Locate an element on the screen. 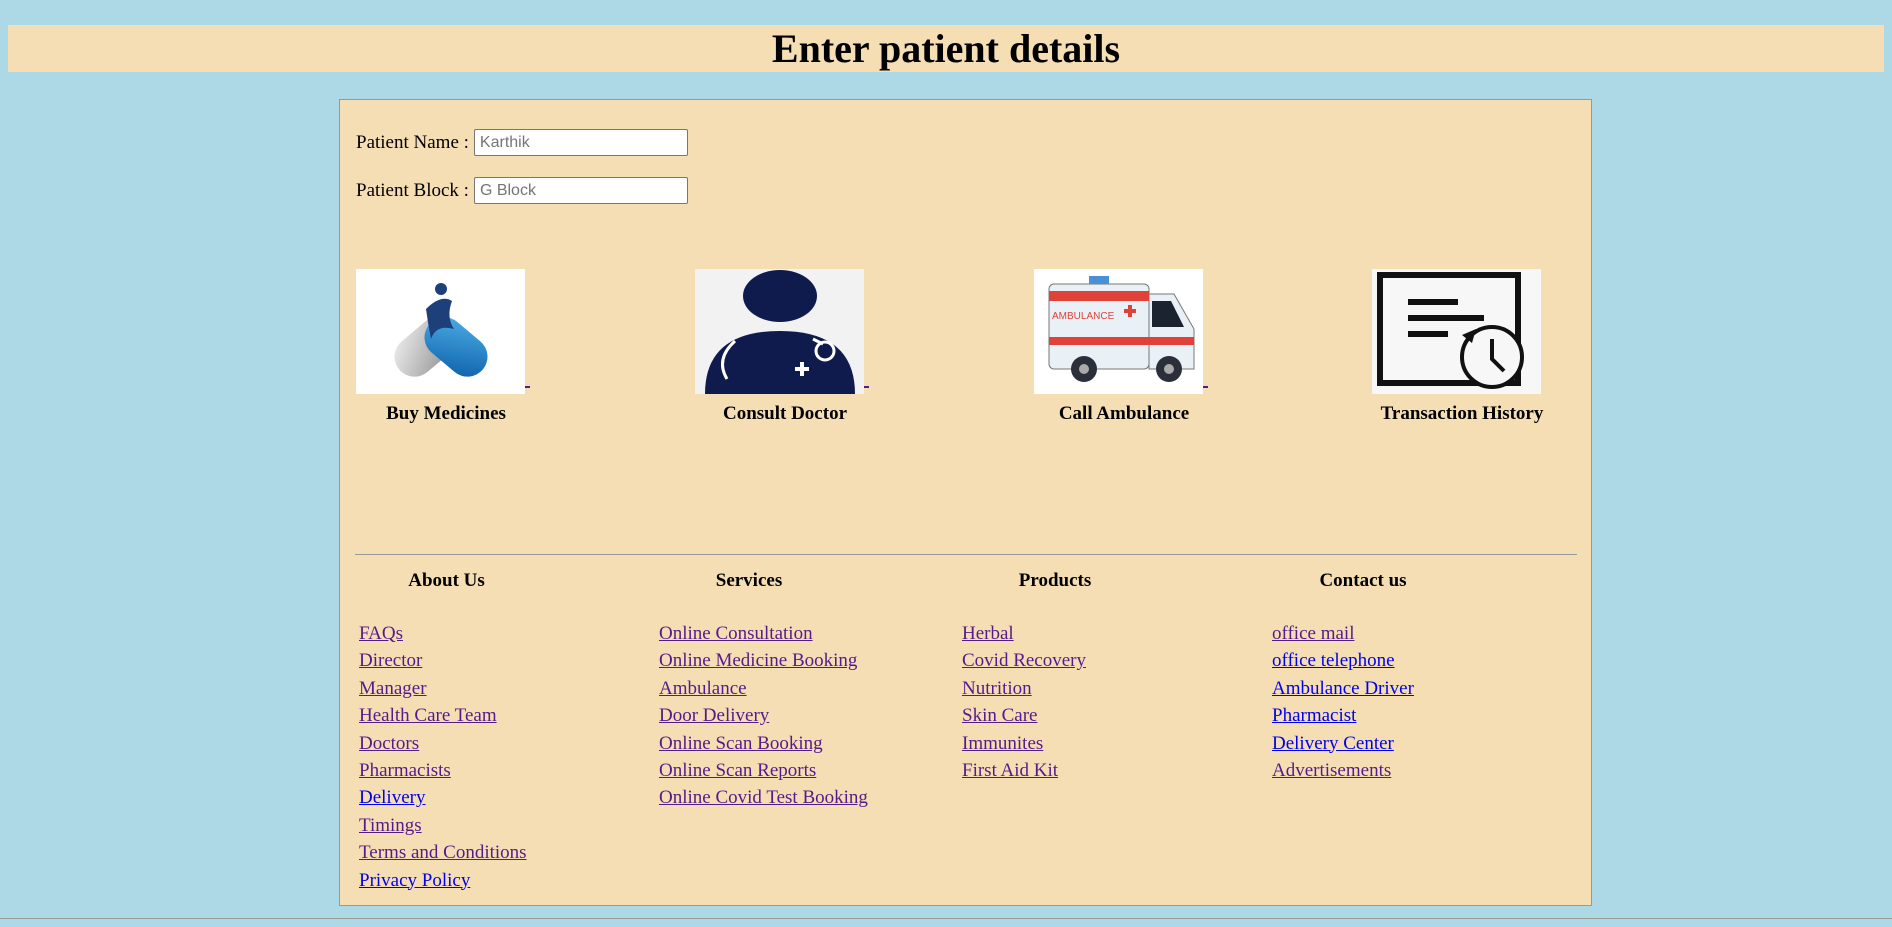 Image resolution: width=1892 pixels, height=927 pixels. footer-services-heading: Services is located at coordinates (749, 580).